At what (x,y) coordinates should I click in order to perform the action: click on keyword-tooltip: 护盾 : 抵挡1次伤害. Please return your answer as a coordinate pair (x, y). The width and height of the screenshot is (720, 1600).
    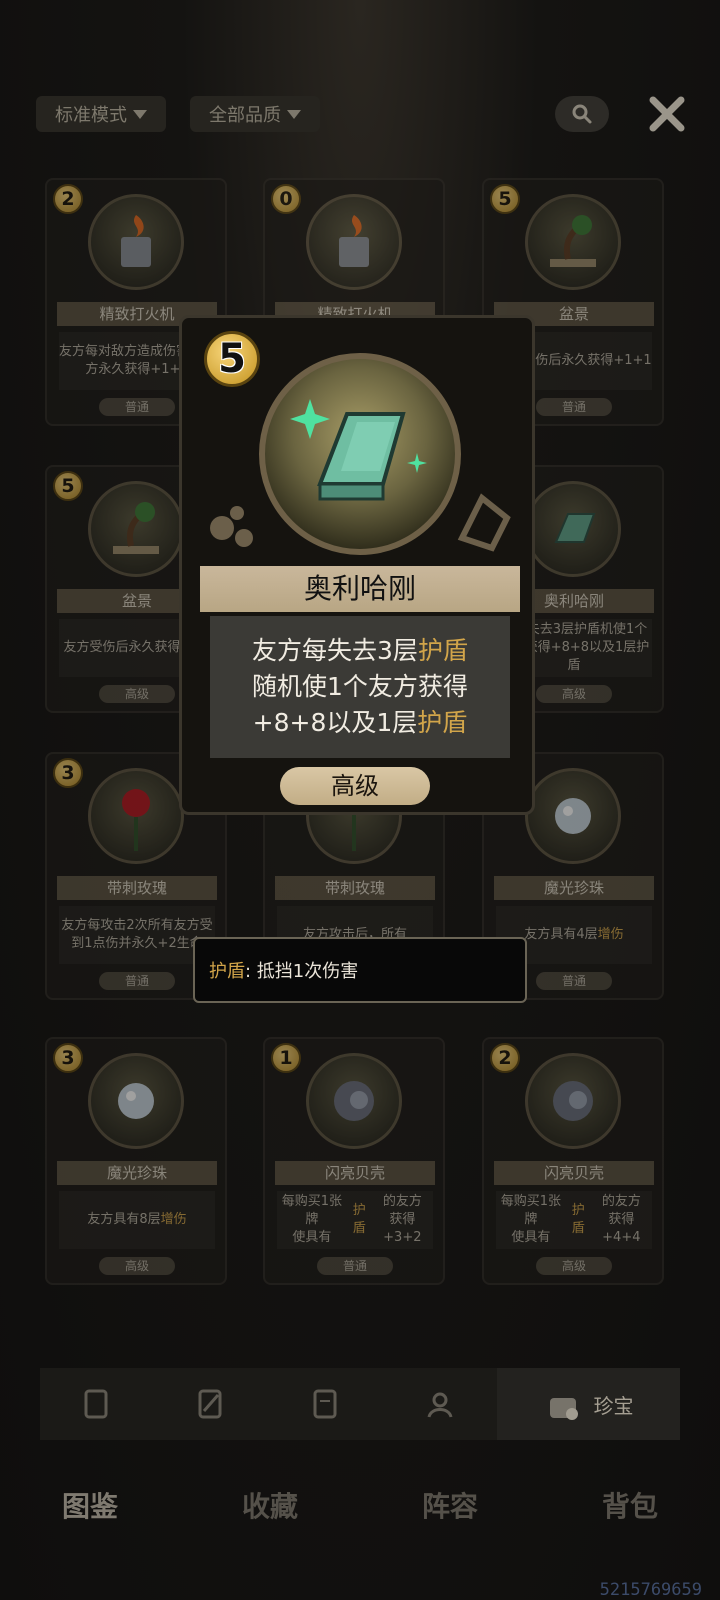
    Looking at the image, I should click on (360, 970).